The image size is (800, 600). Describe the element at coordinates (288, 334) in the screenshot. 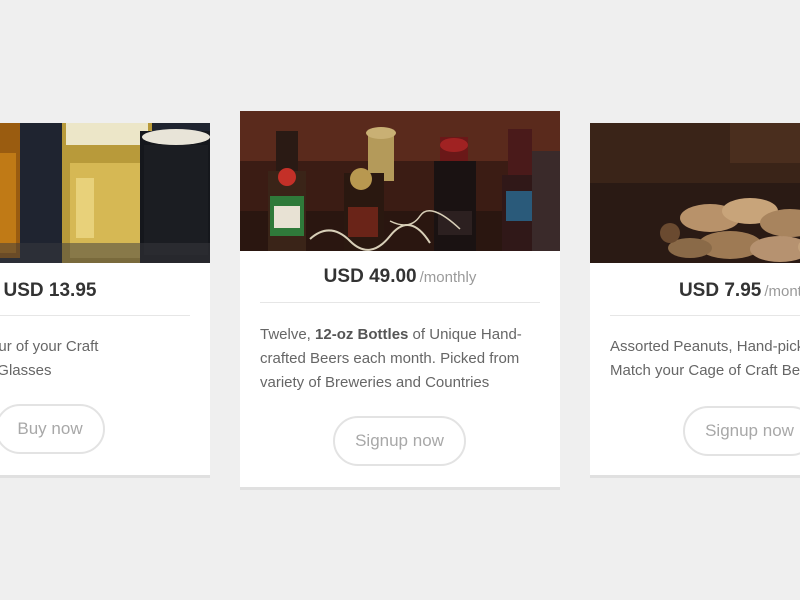

I see `description-prefix: Twelve,` at that location.